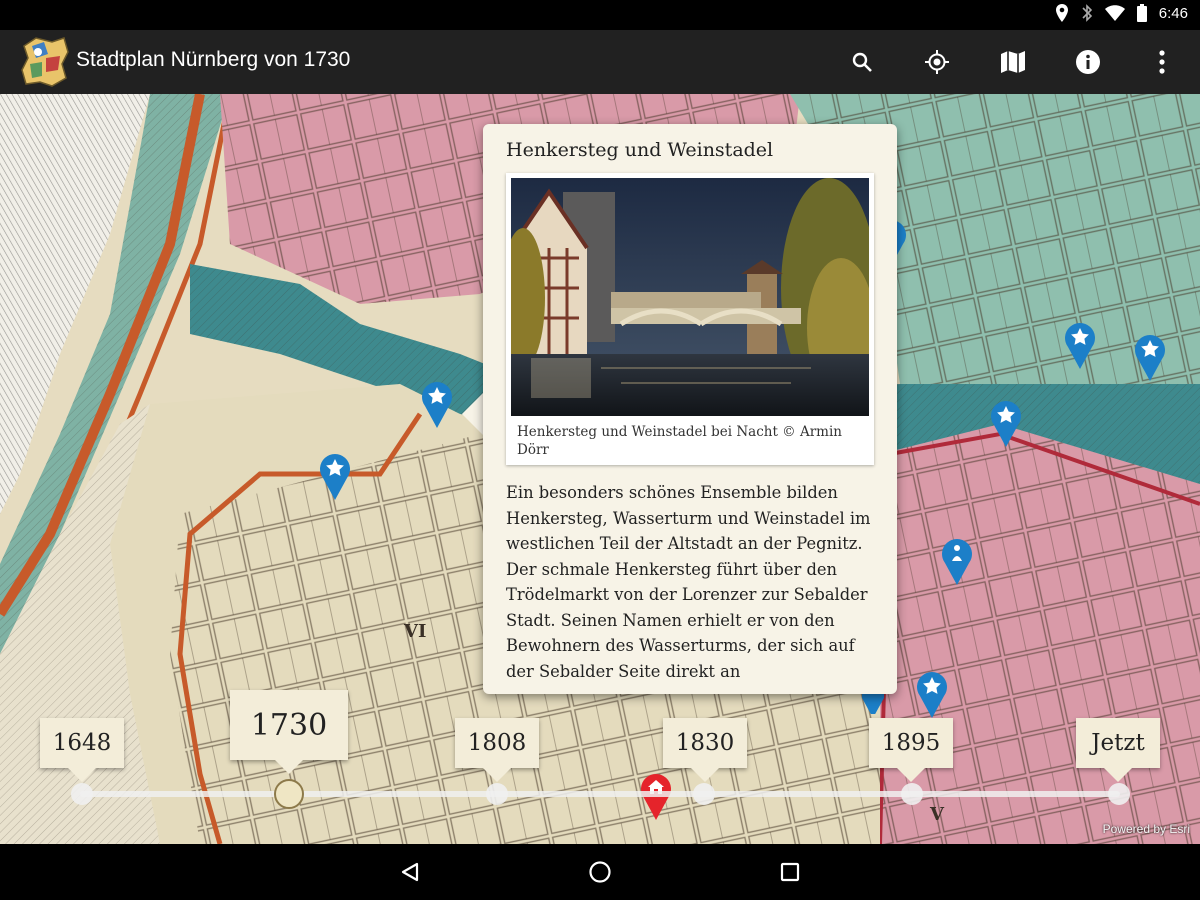 This screenshot has height=900, width=1200. I want to click on timeline-label-1730-selected: 1730, so click(289, 732).